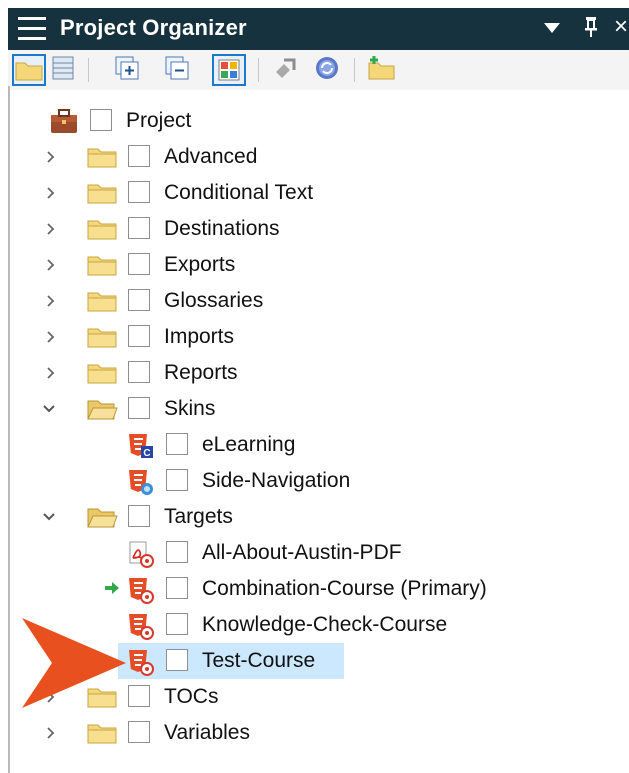 This screenshot has height=773, width=629. I want to click on new-folder-icon, so click(381, 68).